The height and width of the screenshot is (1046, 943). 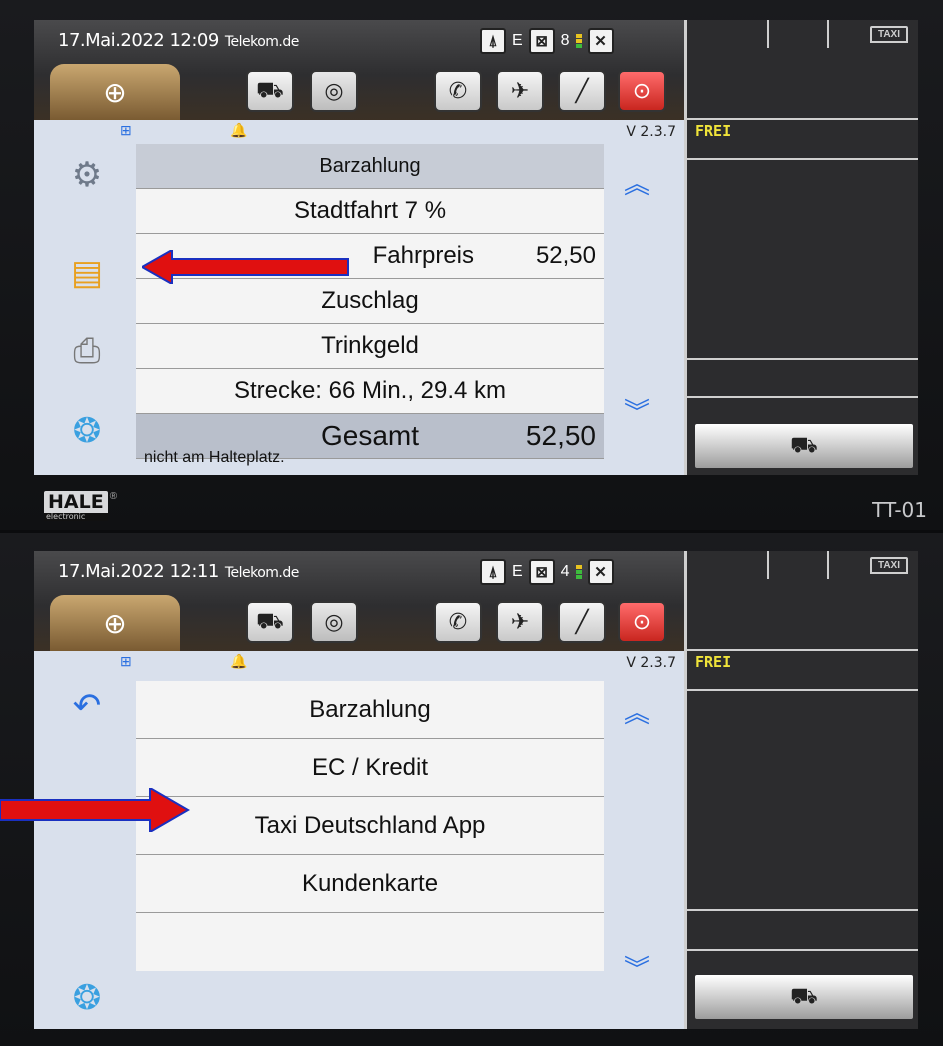 I want to click on red-arrow-right, so click(x=95, y=810).